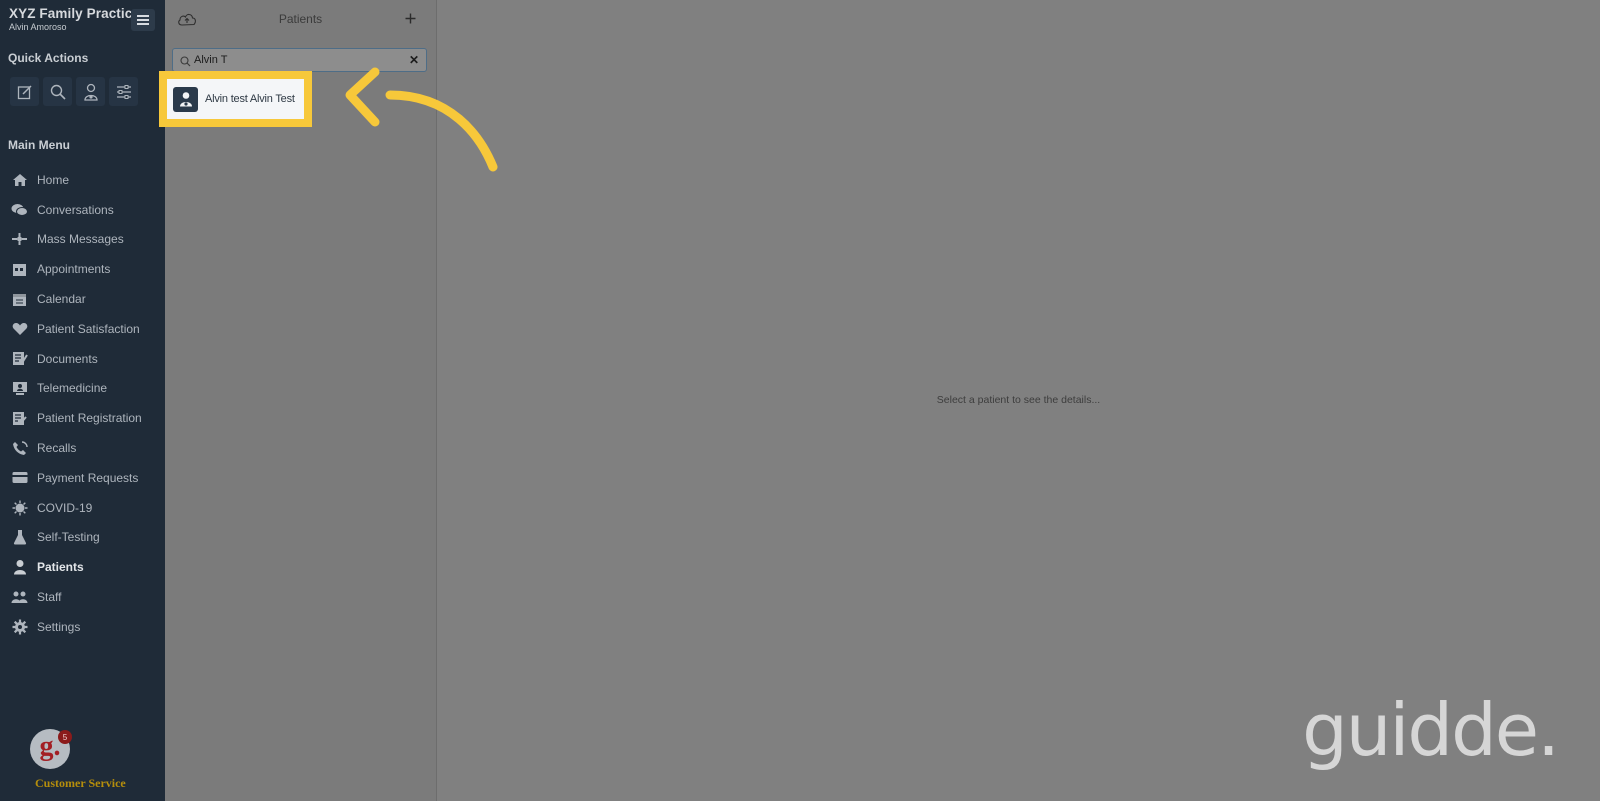  I want to click on sidebar-item-home: Home, so click(82, 180).